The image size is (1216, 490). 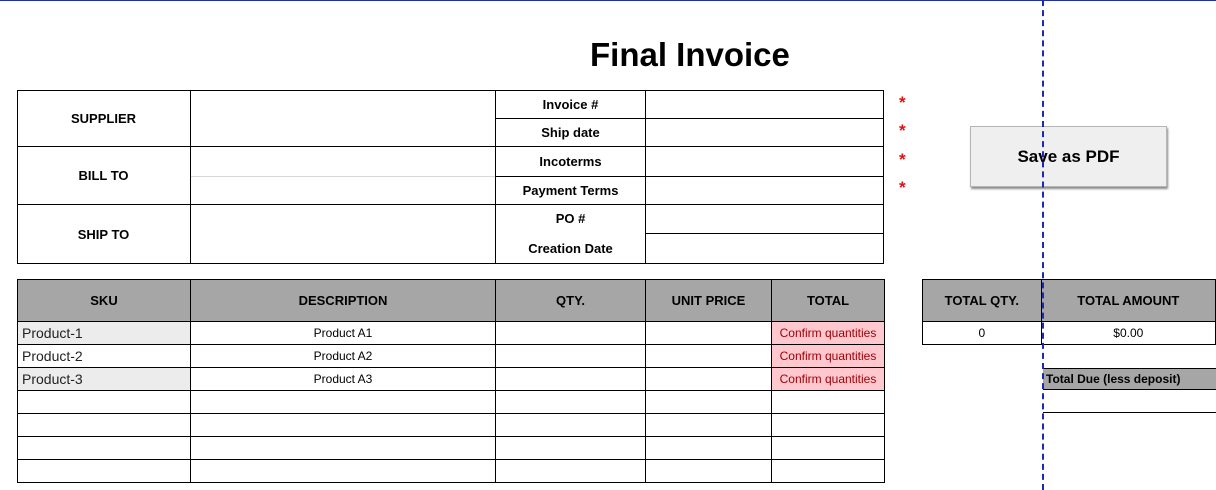 I want to click on table-row: Product-2 Product A2 Confirm quantities, so click(x=451, y=356).